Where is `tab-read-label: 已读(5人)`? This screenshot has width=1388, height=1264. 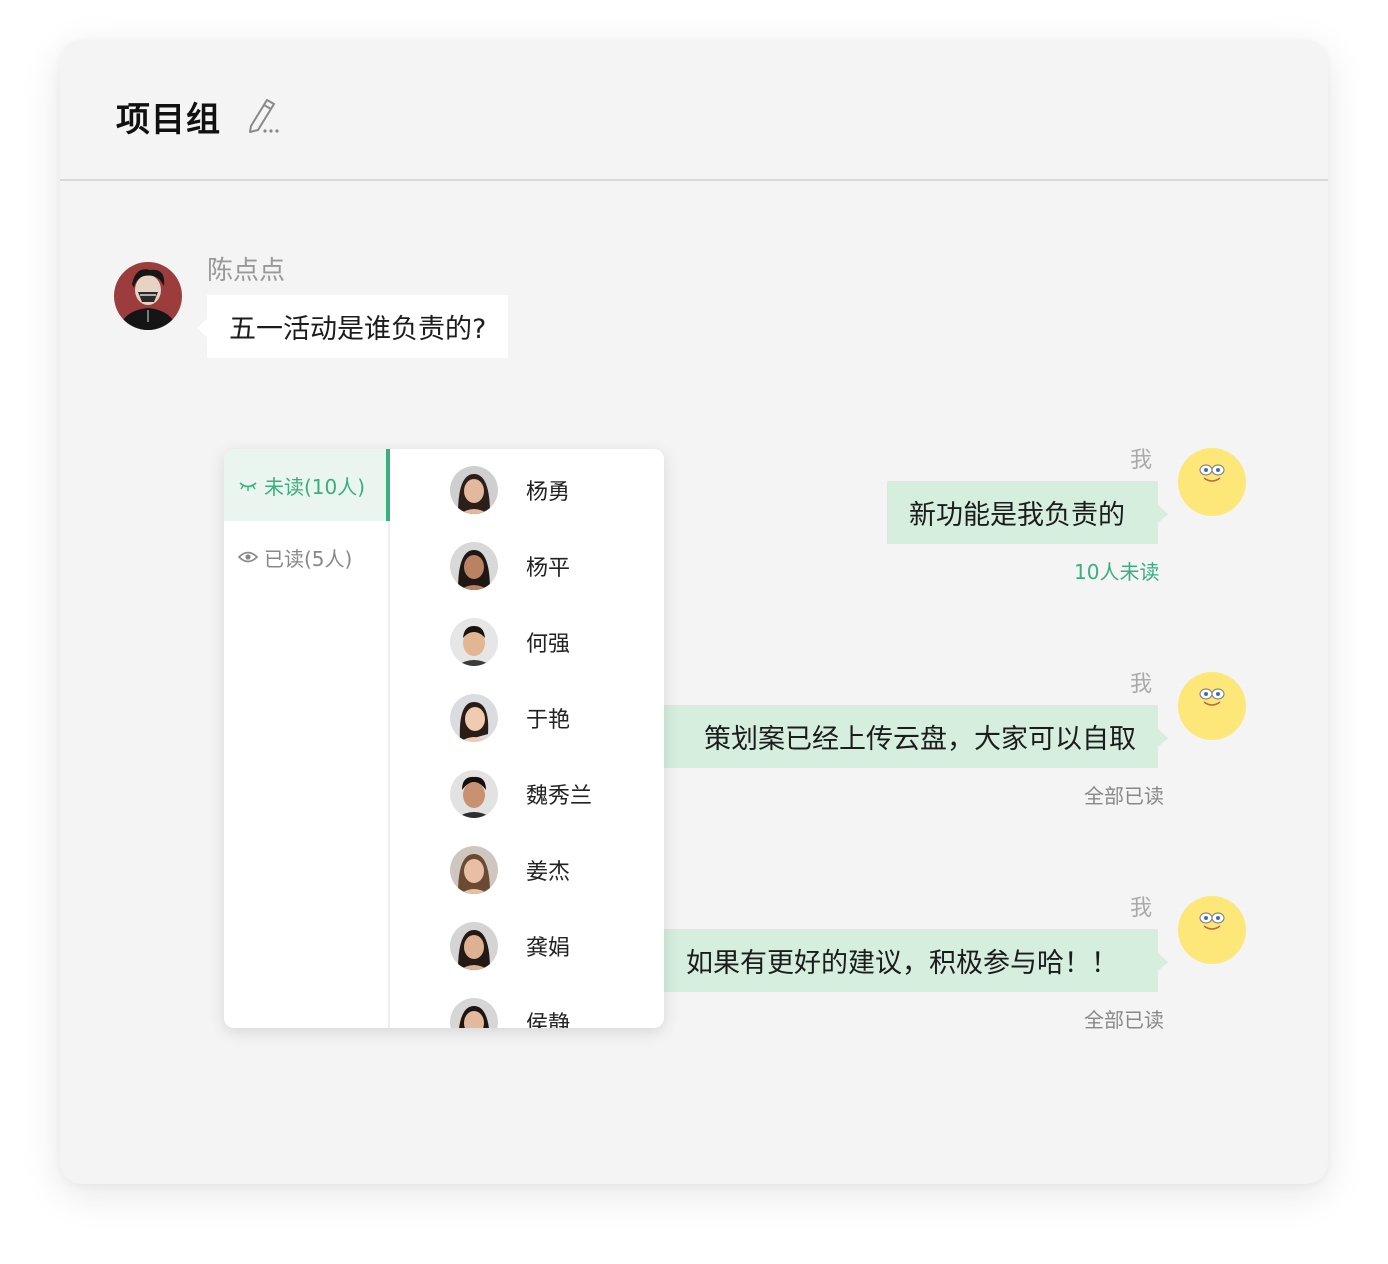
tab-read-label: 已读(5人) is located at coordinates (308, 558).